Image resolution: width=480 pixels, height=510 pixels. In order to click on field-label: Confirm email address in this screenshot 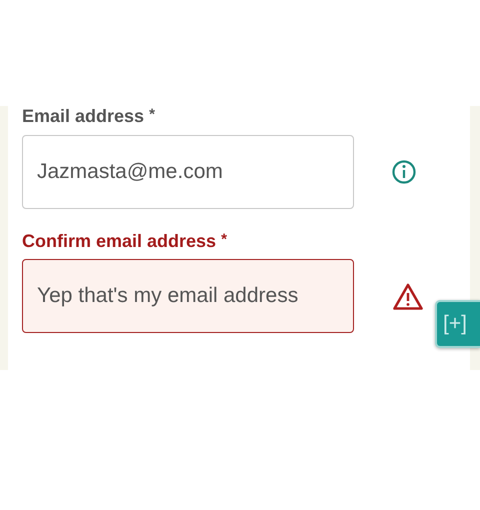, I will do `click(119, 241)`.